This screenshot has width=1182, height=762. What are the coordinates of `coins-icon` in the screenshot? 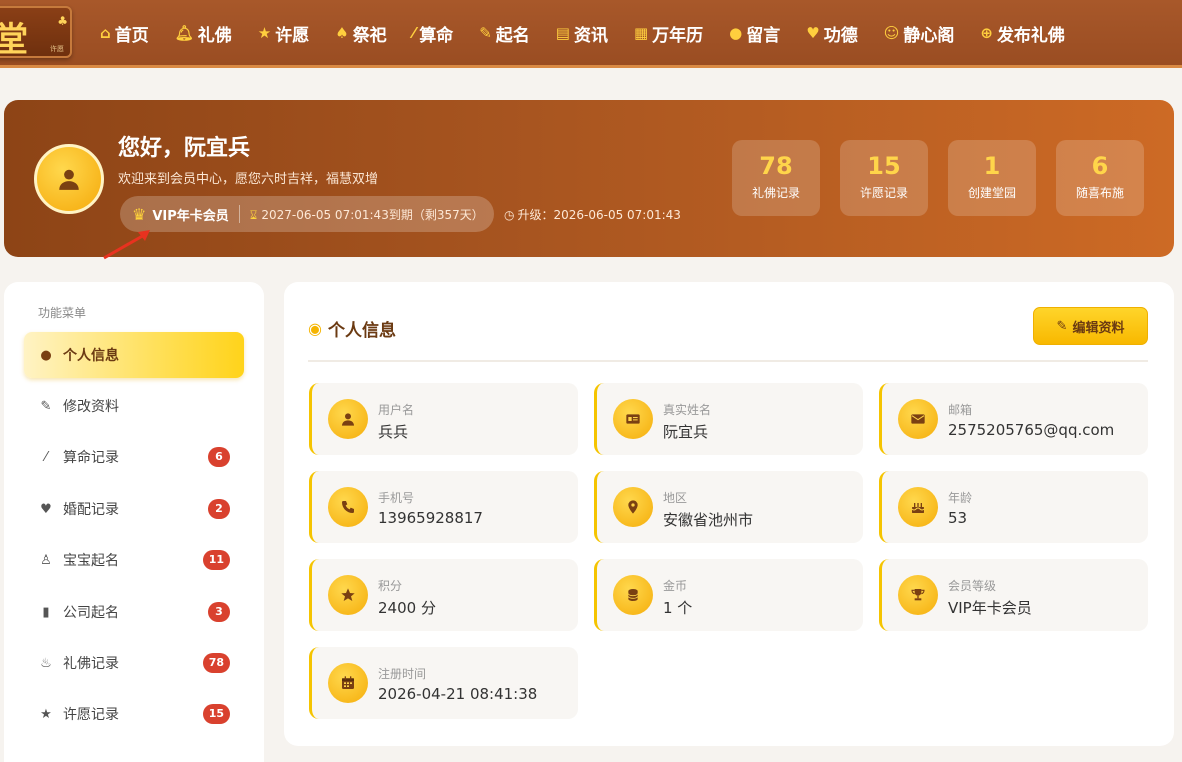 It's located at (633, 595).